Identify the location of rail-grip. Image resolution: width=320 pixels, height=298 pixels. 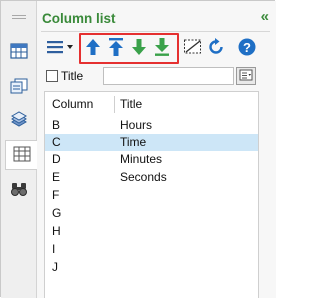
(19, 17).